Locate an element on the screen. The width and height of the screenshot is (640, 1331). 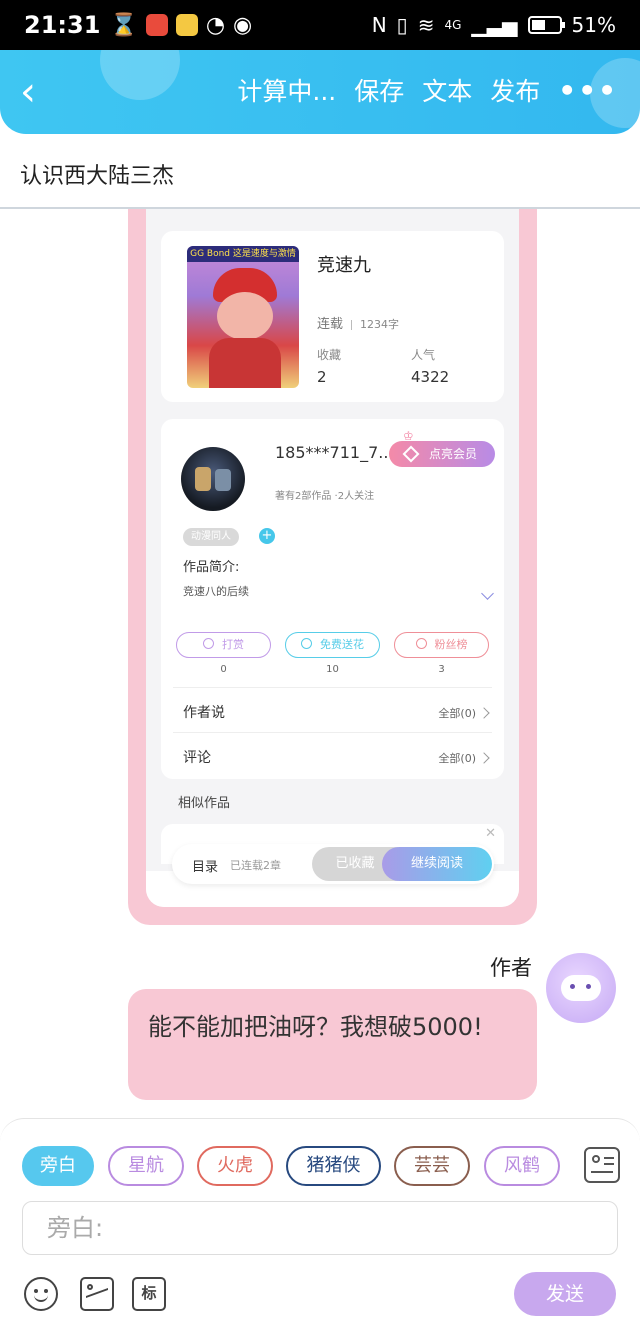
eye-icon: ◉ is located at coordinates (243, 25).